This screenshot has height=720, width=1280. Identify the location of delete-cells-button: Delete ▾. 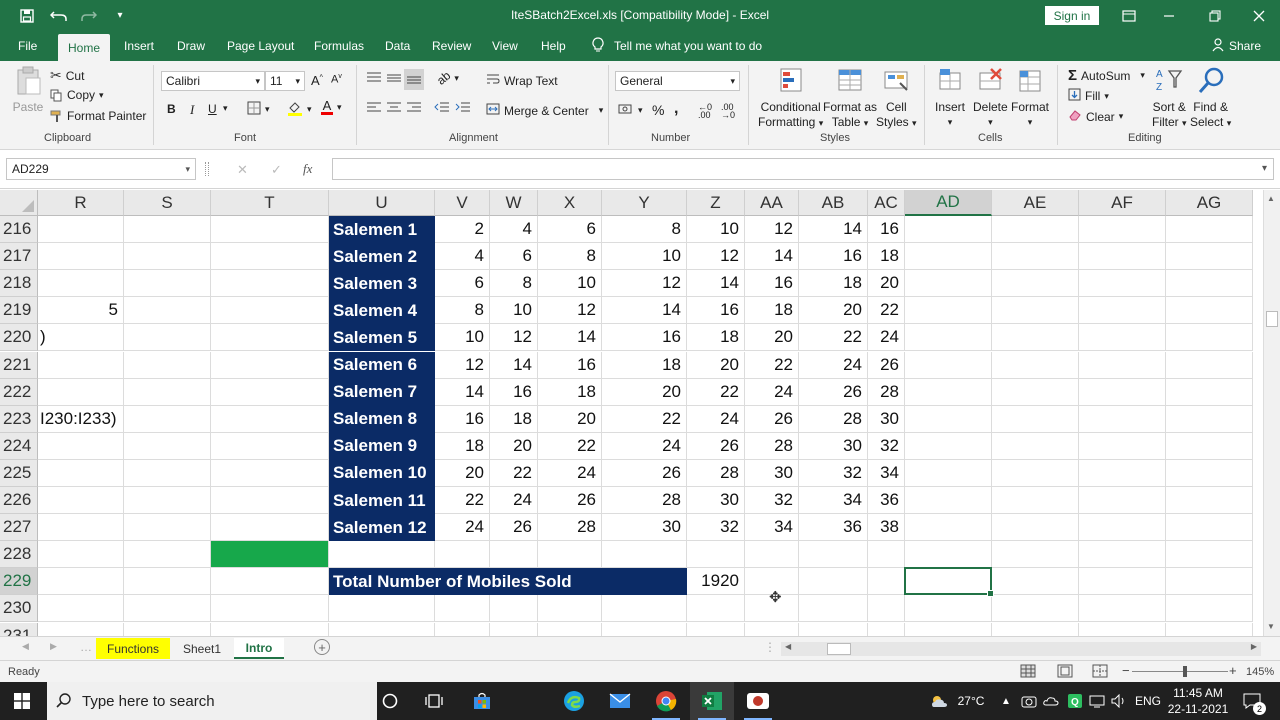
(990, 97).